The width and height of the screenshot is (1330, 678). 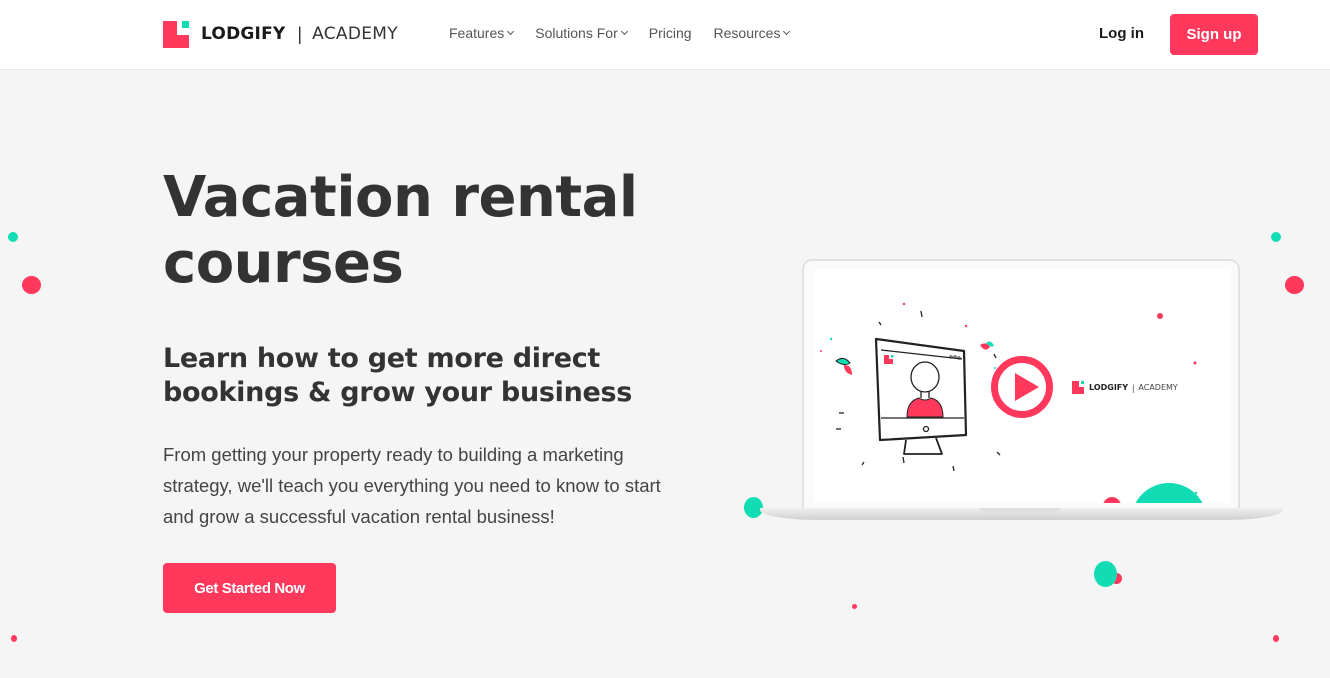 I want to click on nav-resources: Resources, so click(x=752, y=33).